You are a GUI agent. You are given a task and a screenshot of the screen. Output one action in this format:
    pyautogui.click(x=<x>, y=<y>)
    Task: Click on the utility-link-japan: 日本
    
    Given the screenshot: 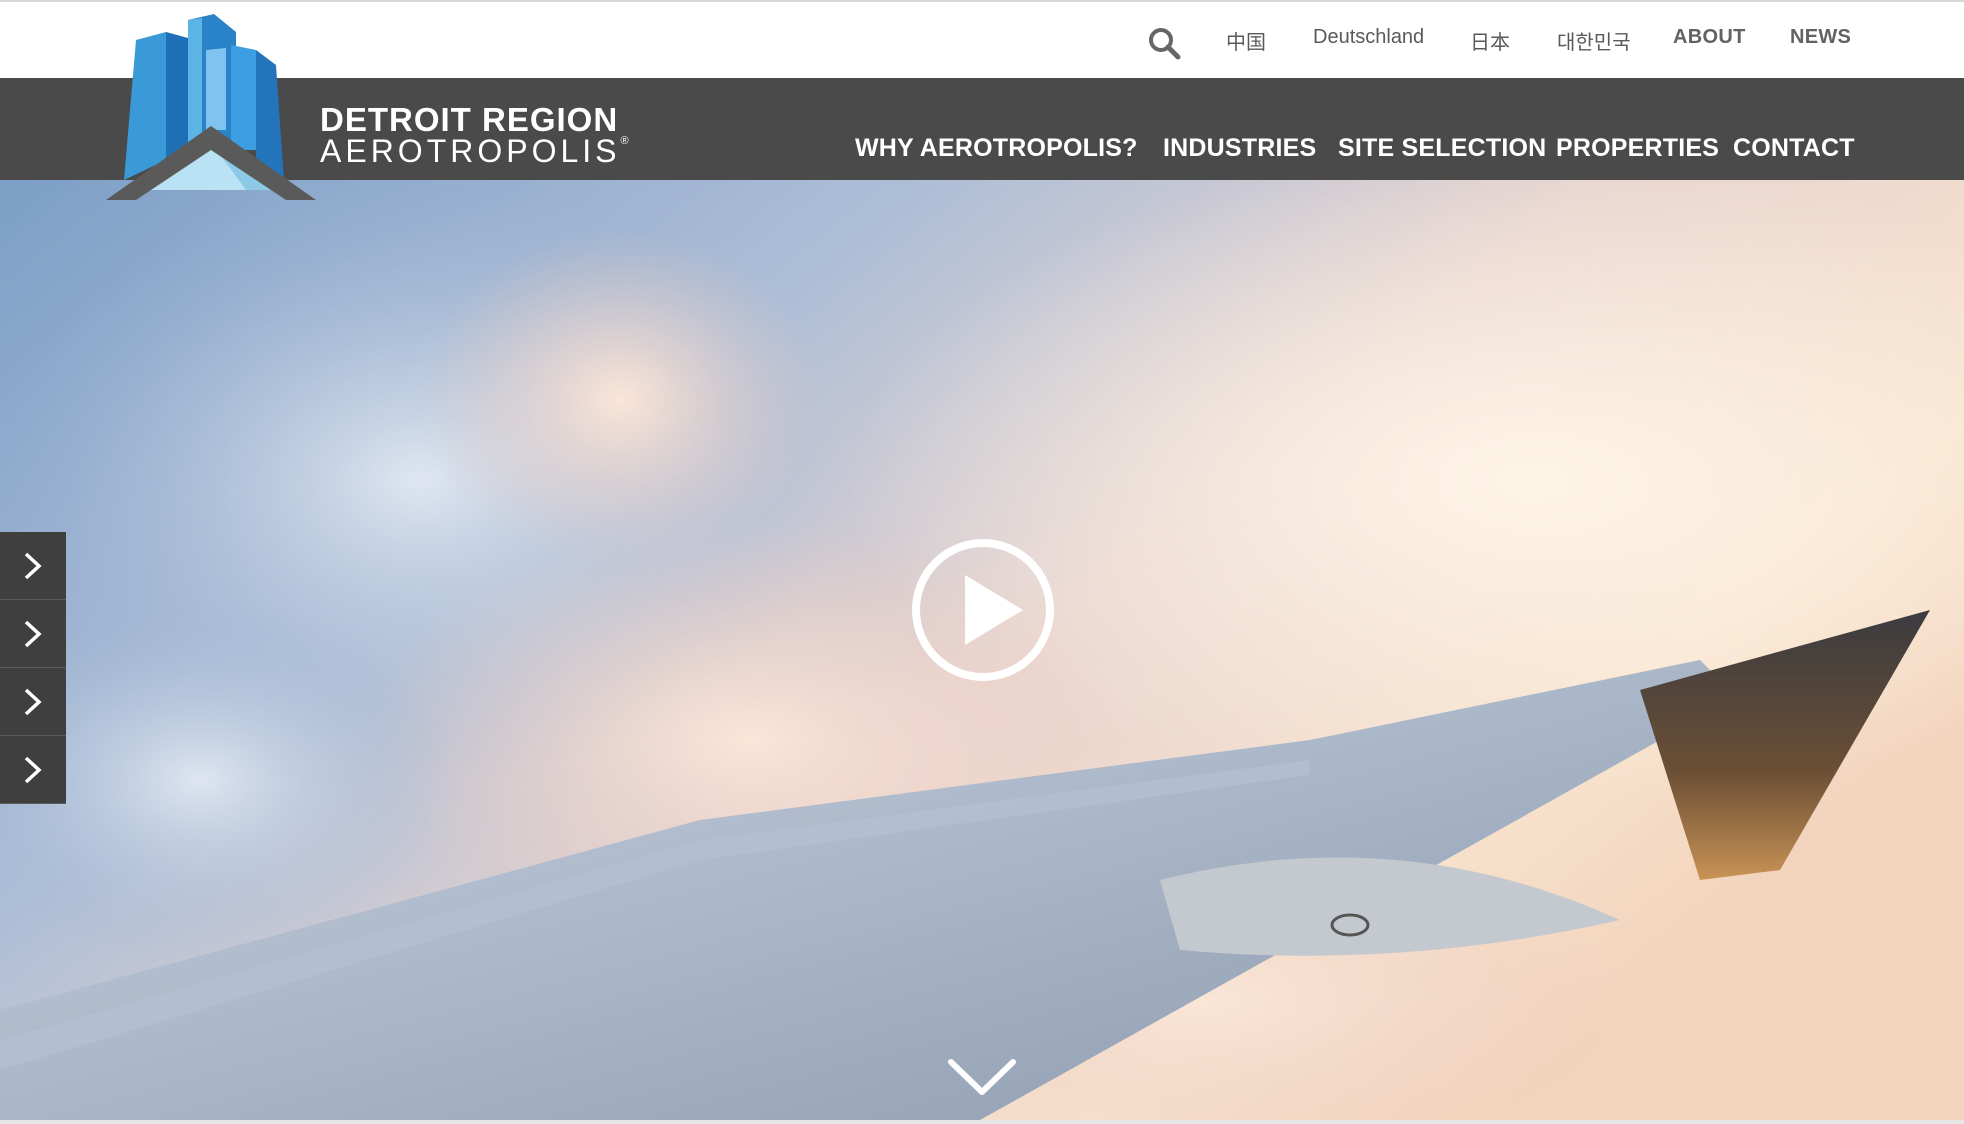 What is the action you would take?
    pyautogui.click(x=1490, y=40)
    